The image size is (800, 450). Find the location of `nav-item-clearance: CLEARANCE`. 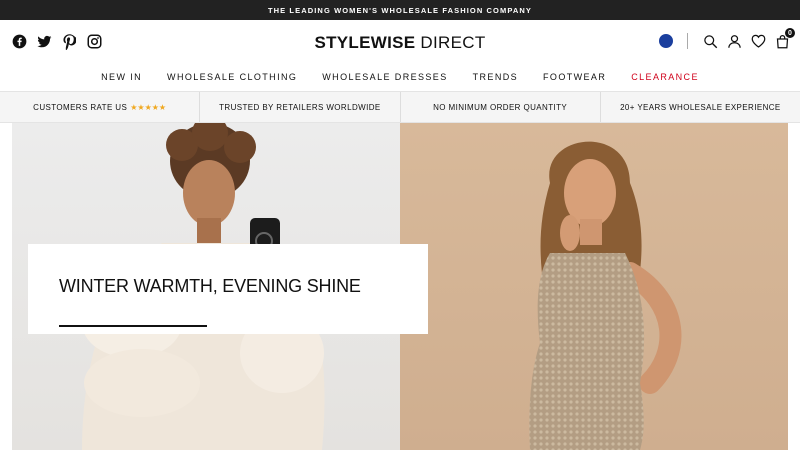

nav-item-clearance: CLEARANCE is located at coordinates (665, 77).